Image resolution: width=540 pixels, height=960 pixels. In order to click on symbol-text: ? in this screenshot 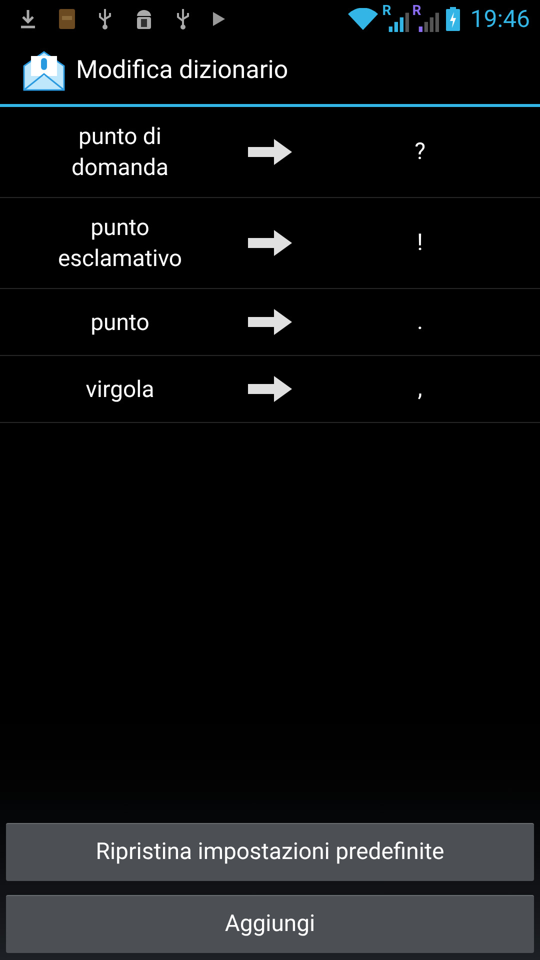, I will do `click(420, 151)`.